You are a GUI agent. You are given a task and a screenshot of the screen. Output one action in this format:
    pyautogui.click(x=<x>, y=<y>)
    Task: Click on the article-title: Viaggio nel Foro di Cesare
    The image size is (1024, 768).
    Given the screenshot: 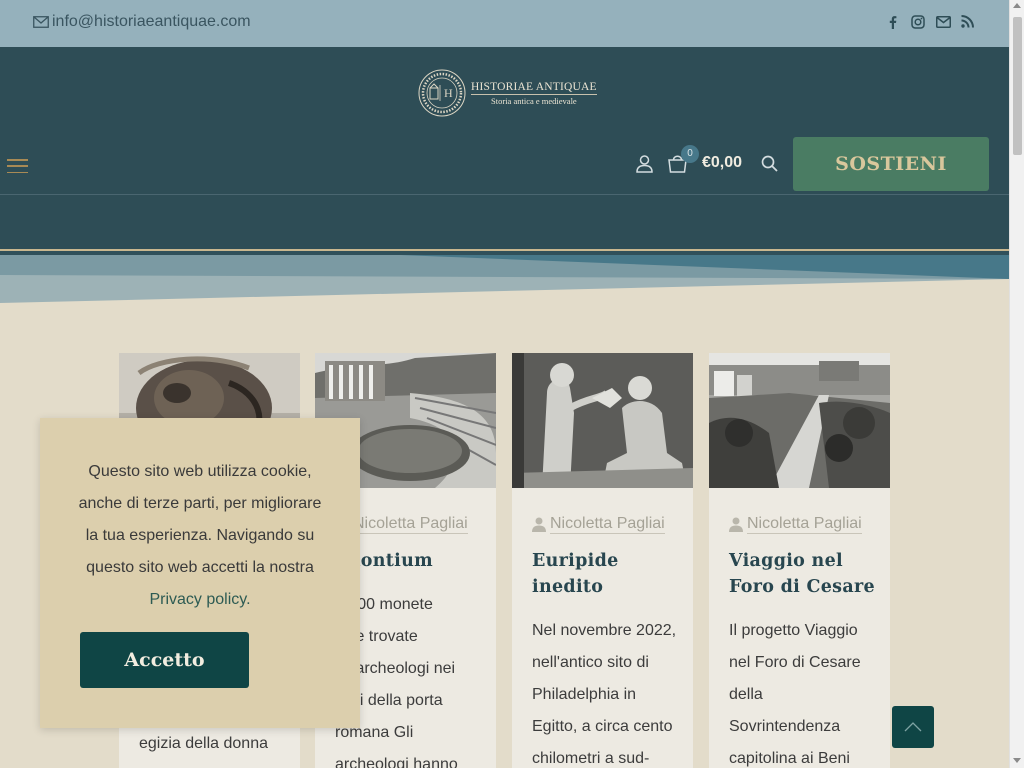 What is the action you would take?
    pyautogui.click(x=804, y=574)
    